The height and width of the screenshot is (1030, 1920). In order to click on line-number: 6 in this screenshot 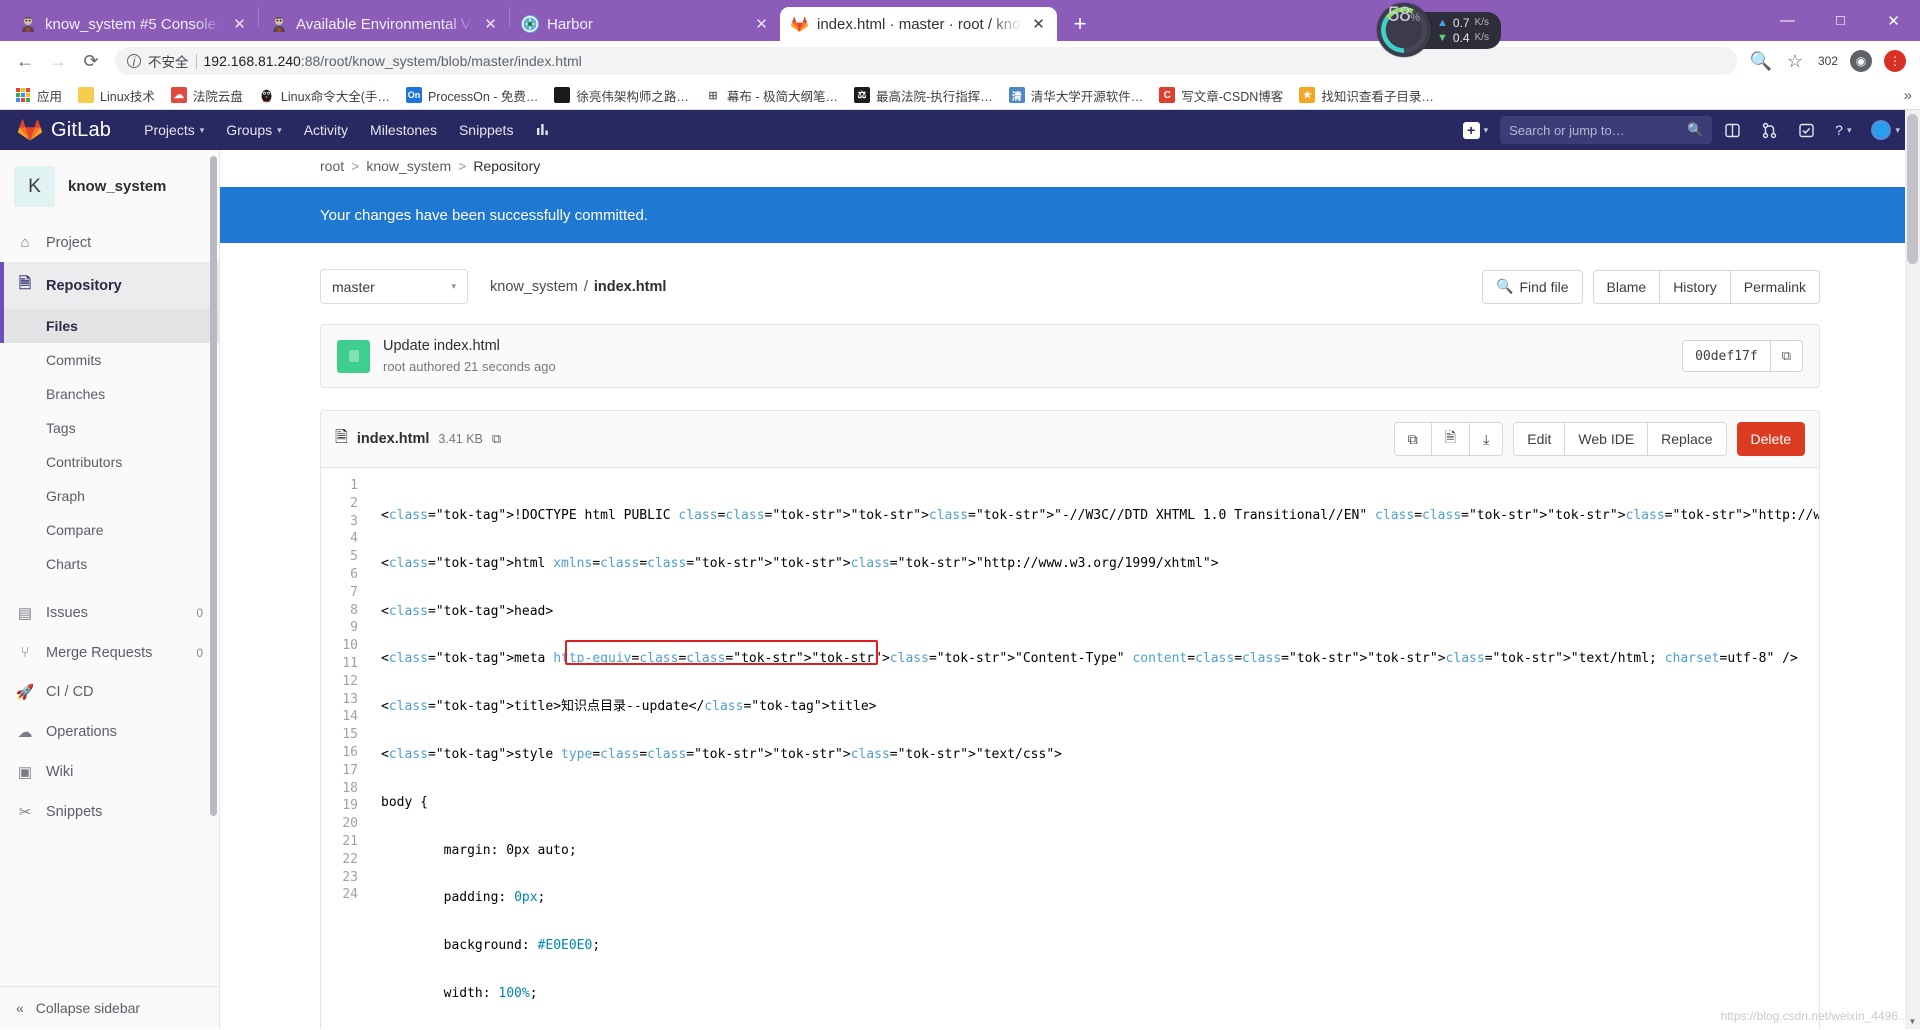, I will do `click(339, 575)`.